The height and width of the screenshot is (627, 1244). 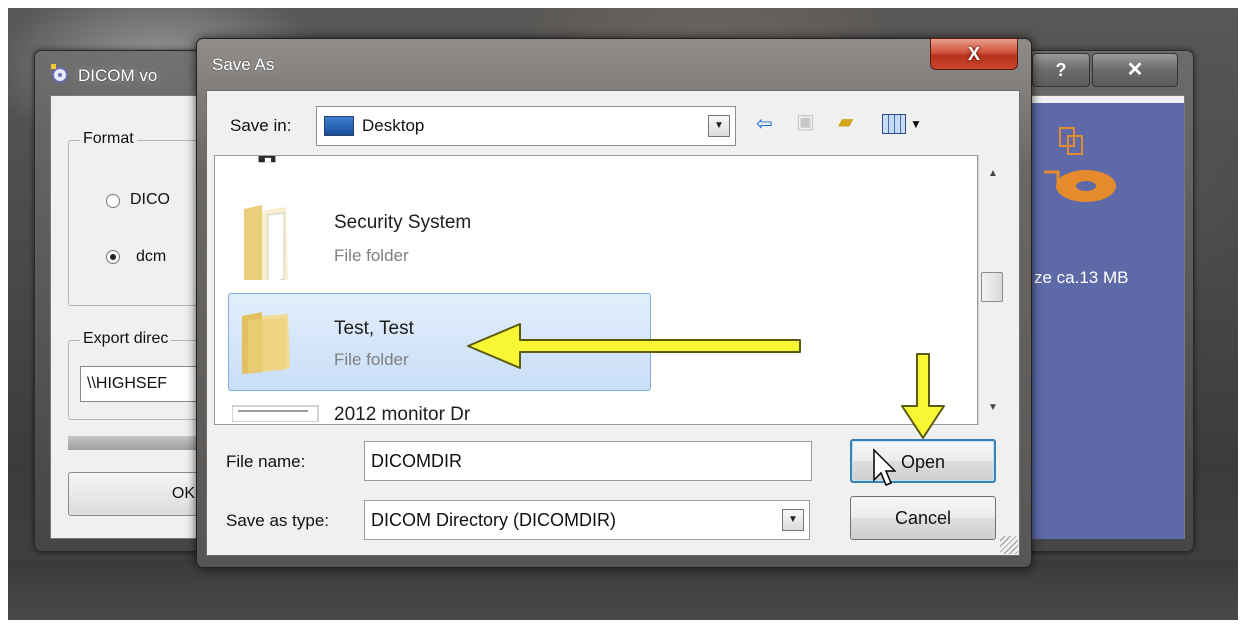 What do you see at coordinates (1081, 277) in the screenshot?
I see `size-estimate: ze ca.13 MB` at bounding box center [1081, 277].